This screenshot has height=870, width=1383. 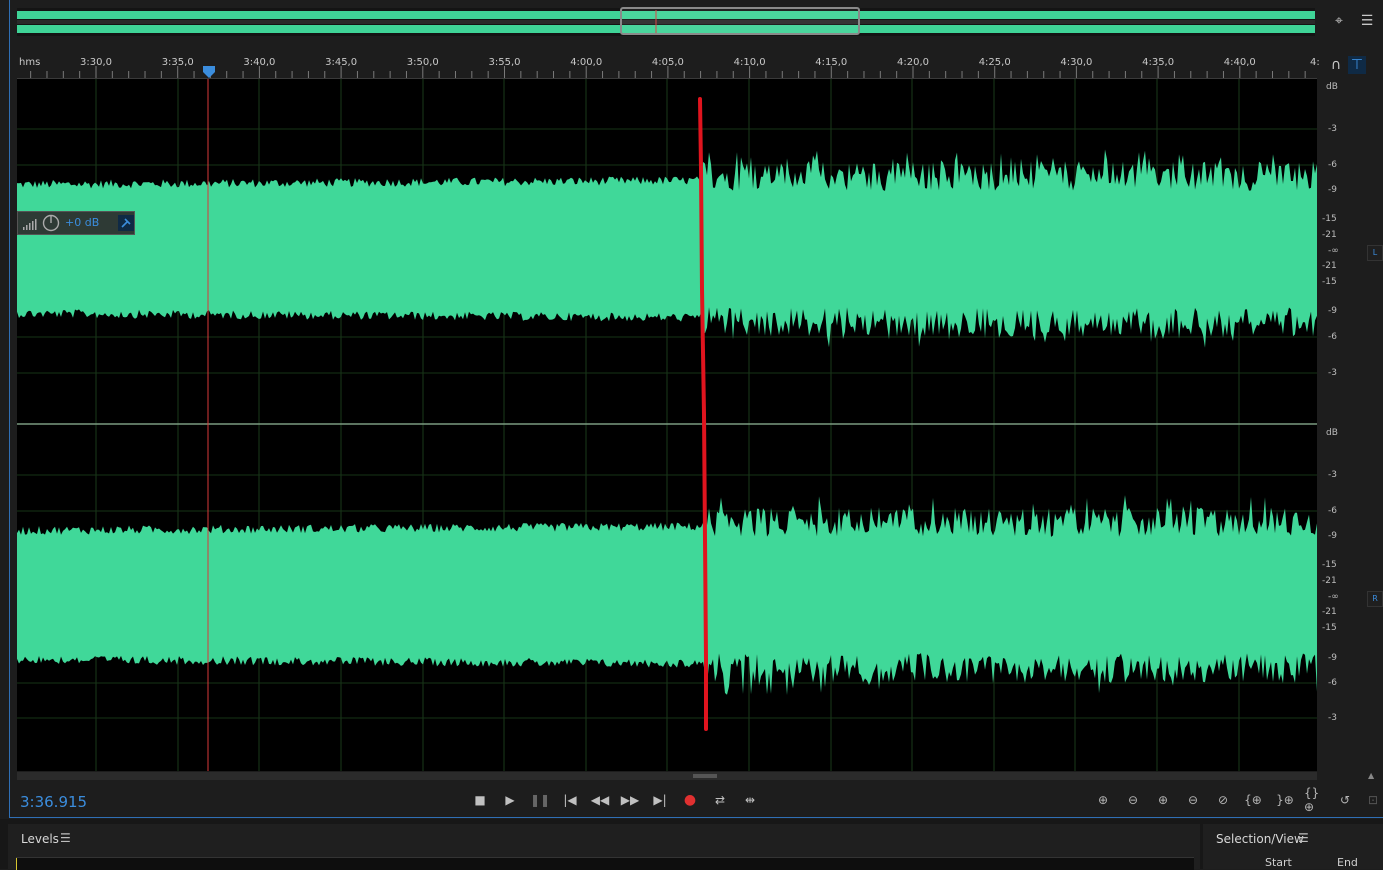 I want to click on fast-forward-button: ▶▶, so click(x=630, y=800).